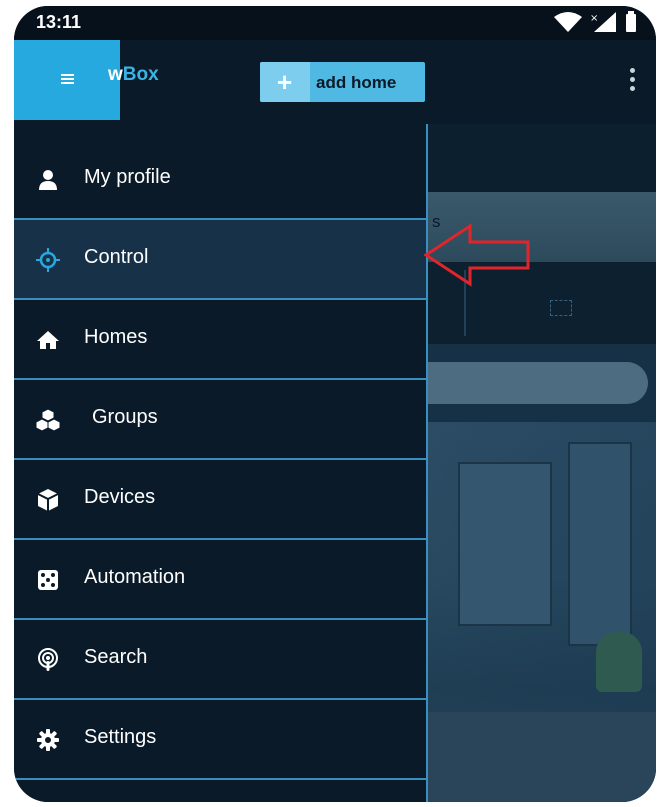 The image size is (660, 807). I want to click on add-home-label: add home, so click(356, 82).